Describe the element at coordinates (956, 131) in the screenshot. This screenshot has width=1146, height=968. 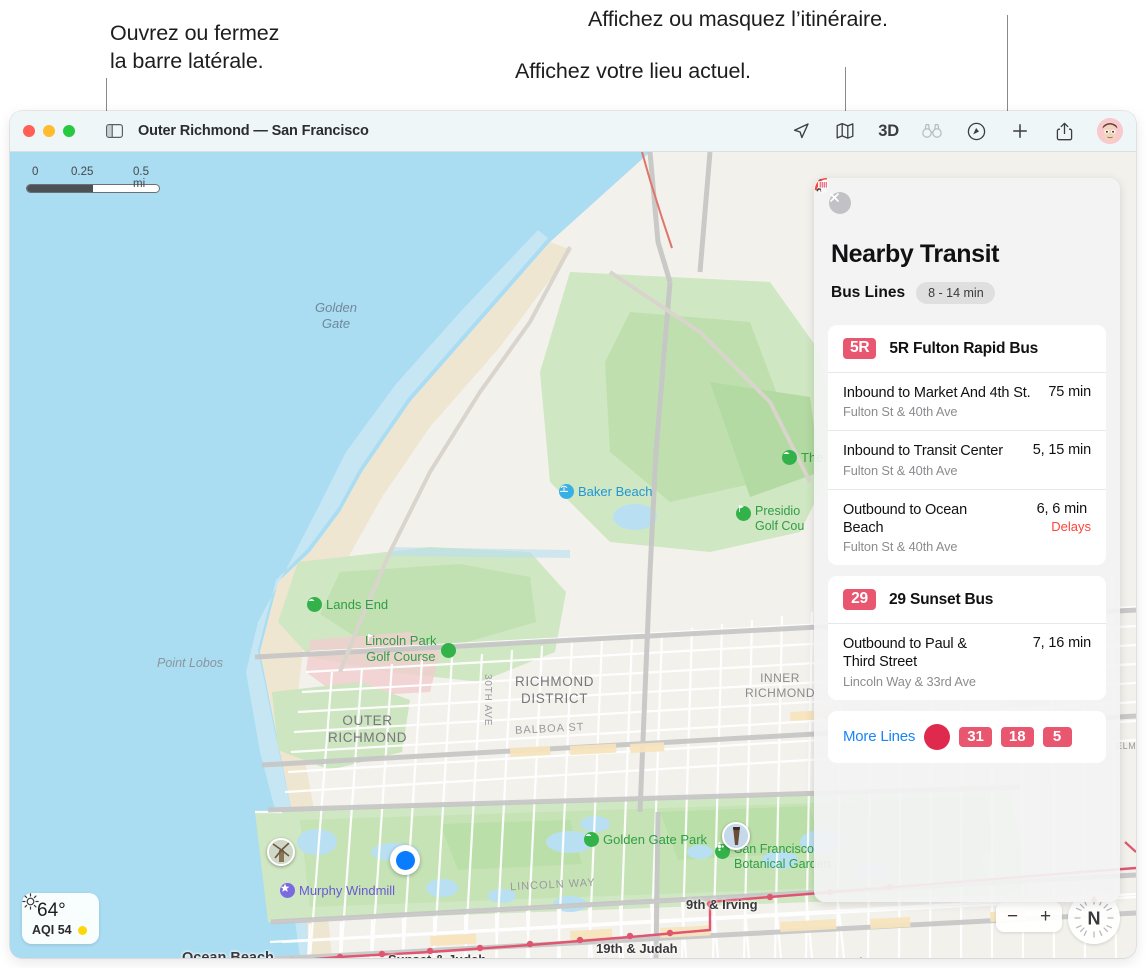
I see `toolbar-actions: 3D` at that location.